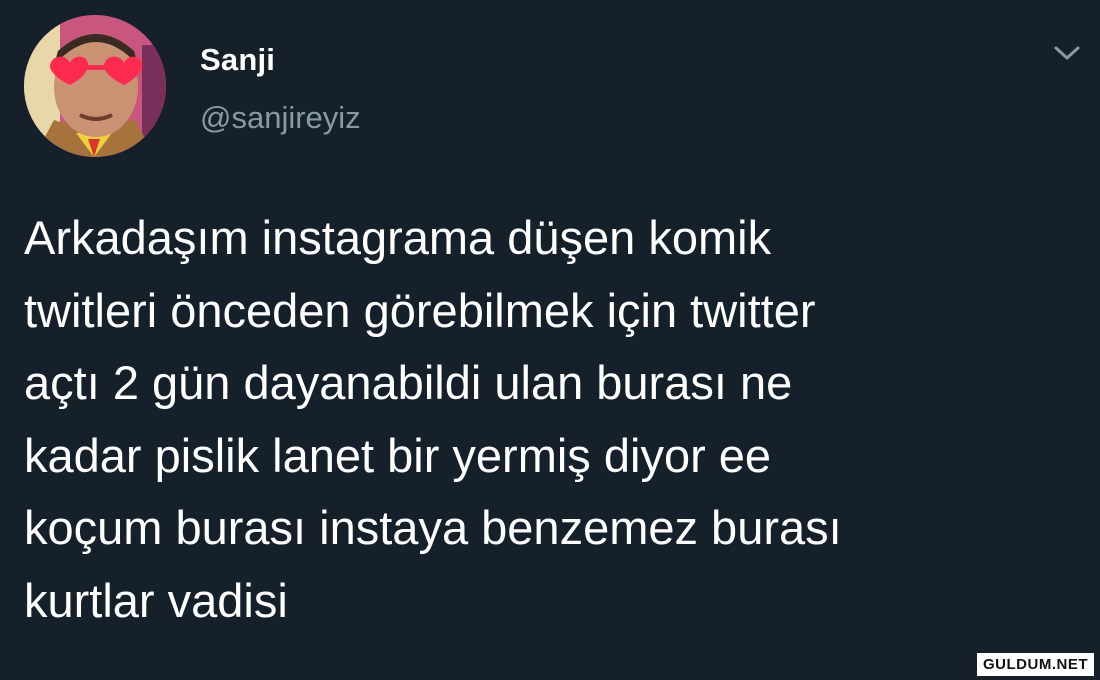  I want to click on avatar-illustration, so click(95, 86).